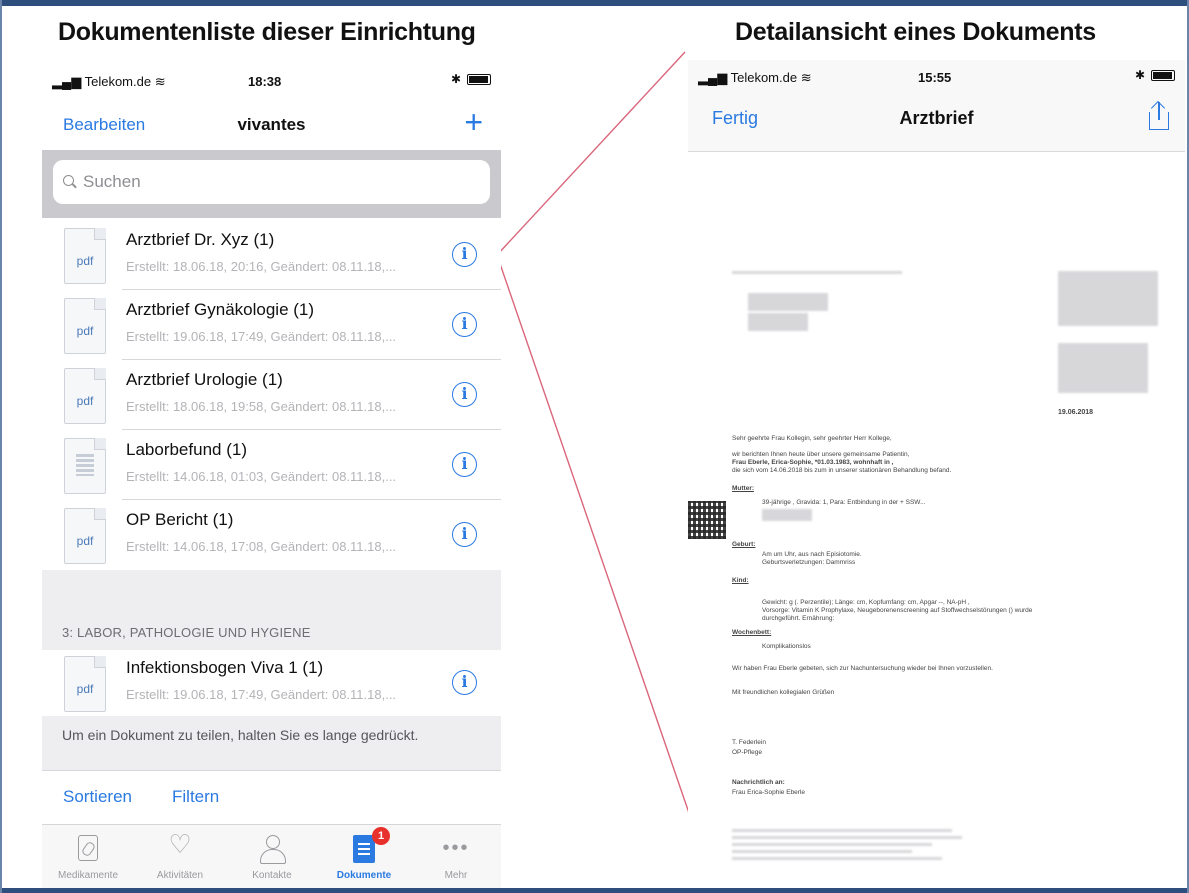 This screenshot has height=893, width=1189. What do you see at coordinates (381, 836) in the screenshot?
I see `notification-badge: 1` at bounding box center [381, 836].